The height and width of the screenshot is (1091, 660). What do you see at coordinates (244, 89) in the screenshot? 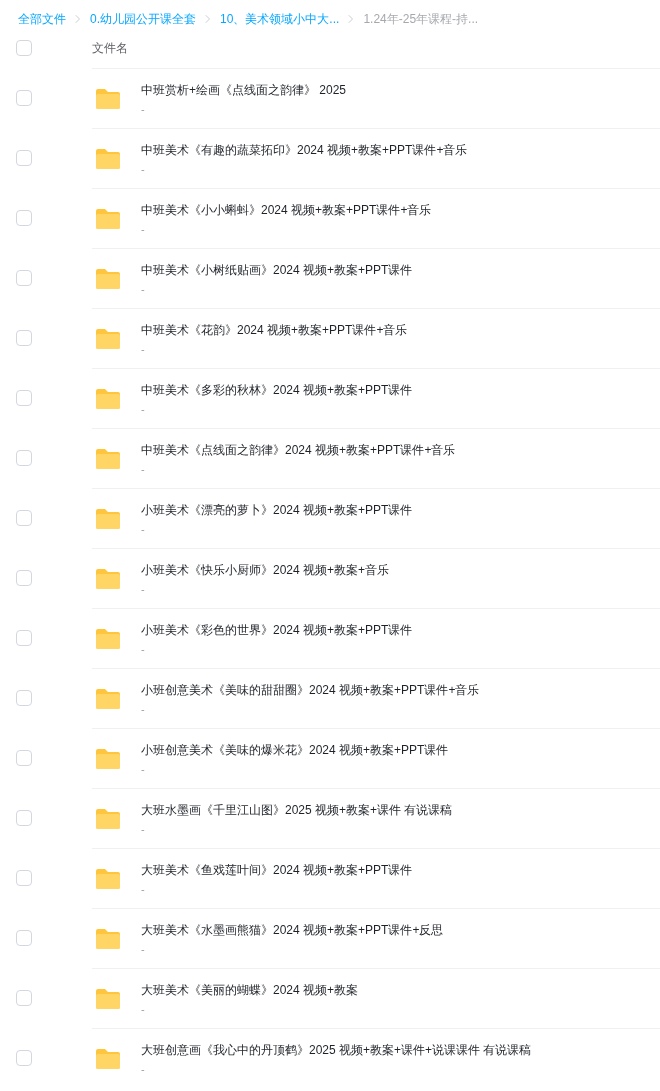
I see `file-name: 中班赏析+绘画《点线面之韵律》 2025` at bounding box center [244, 89].